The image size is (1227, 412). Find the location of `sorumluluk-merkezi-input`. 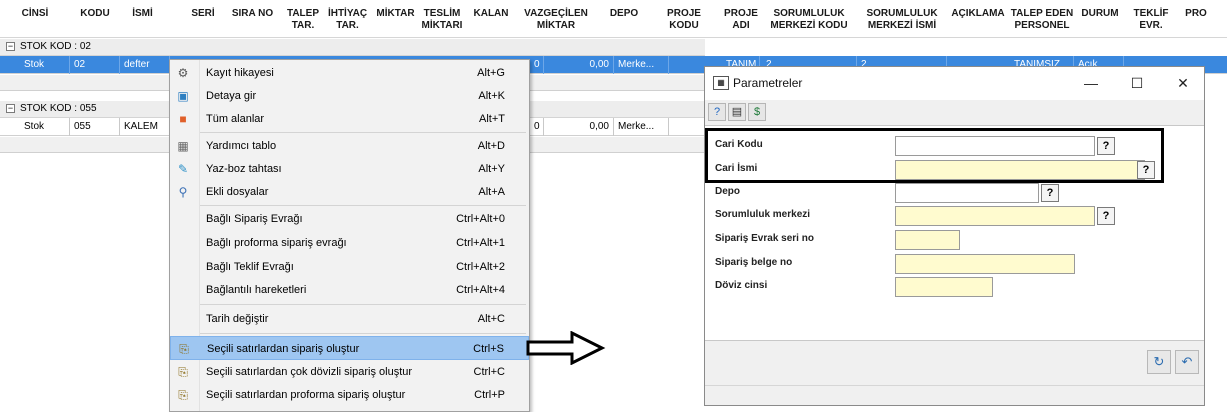

sorumluluk-merkezi-input is located at coordinates (995, 216).